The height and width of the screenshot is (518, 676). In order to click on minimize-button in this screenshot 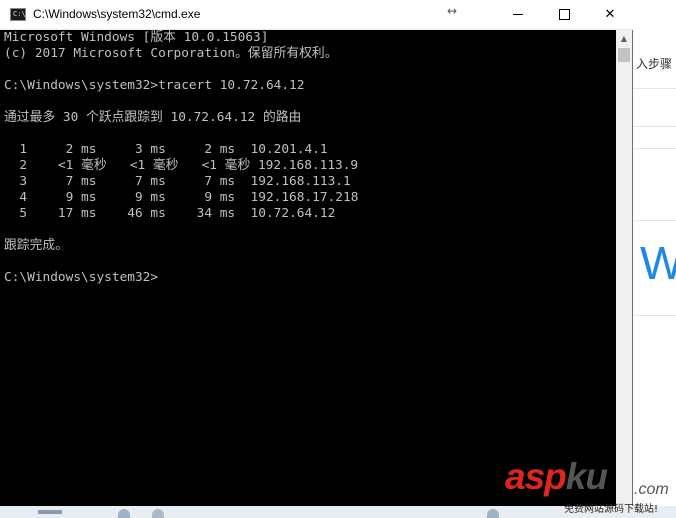, I will do `click(518, 14)`.